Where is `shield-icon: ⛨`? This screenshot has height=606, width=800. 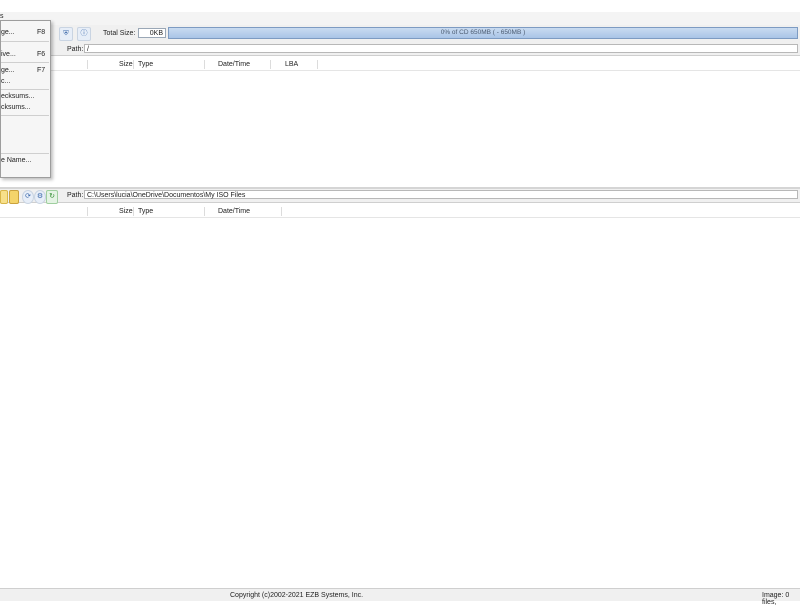
shield-icon: ⛨ is located at coordinates (66, 34).